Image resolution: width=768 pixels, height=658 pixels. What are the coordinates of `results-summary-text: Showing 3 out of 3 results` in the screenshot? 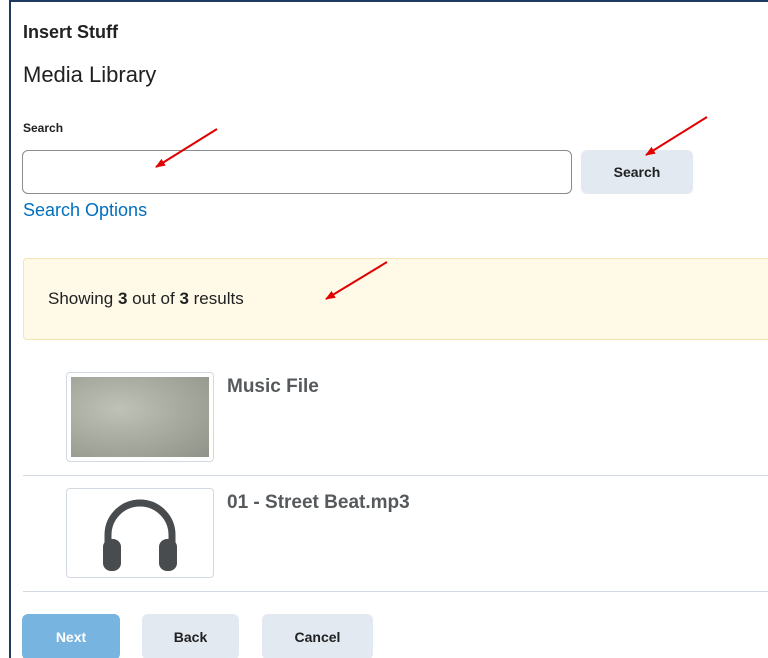 It's located at (146, 299).